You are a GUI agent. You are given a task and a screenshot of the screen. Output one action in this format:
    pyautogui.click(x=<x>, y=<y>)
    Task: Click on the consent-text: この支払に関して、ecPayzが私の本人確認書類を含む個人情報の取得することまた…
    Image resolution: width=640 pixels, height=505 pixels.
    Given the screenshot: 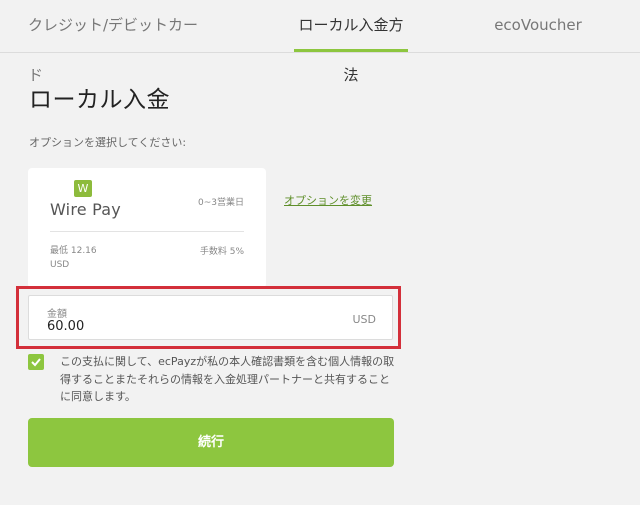 What is the action you would take?
    pyautogui.click(x=227, y=379)
    